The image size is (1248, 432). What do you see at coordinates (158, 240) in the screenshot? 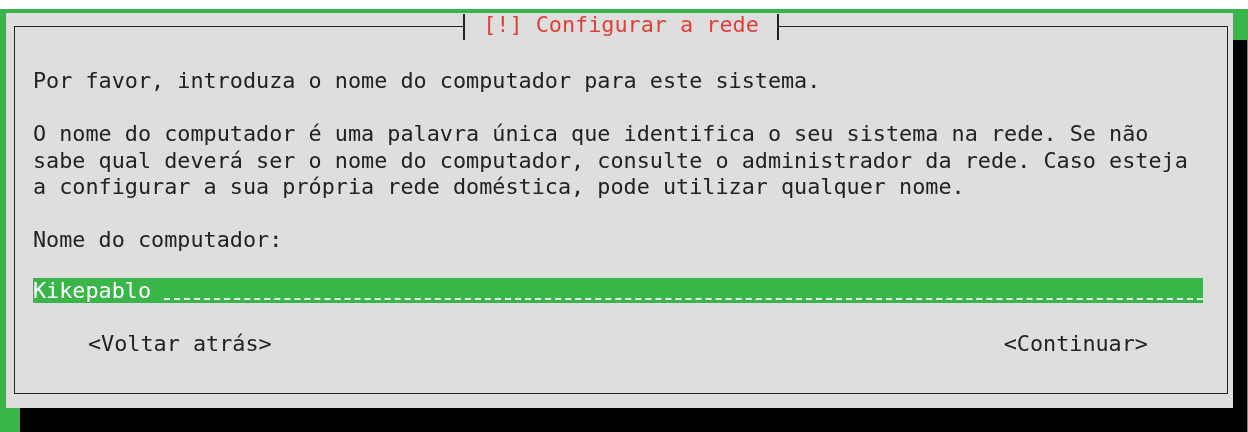
I see `field-label: Nome do computador:` at bounding box center [158, 240].